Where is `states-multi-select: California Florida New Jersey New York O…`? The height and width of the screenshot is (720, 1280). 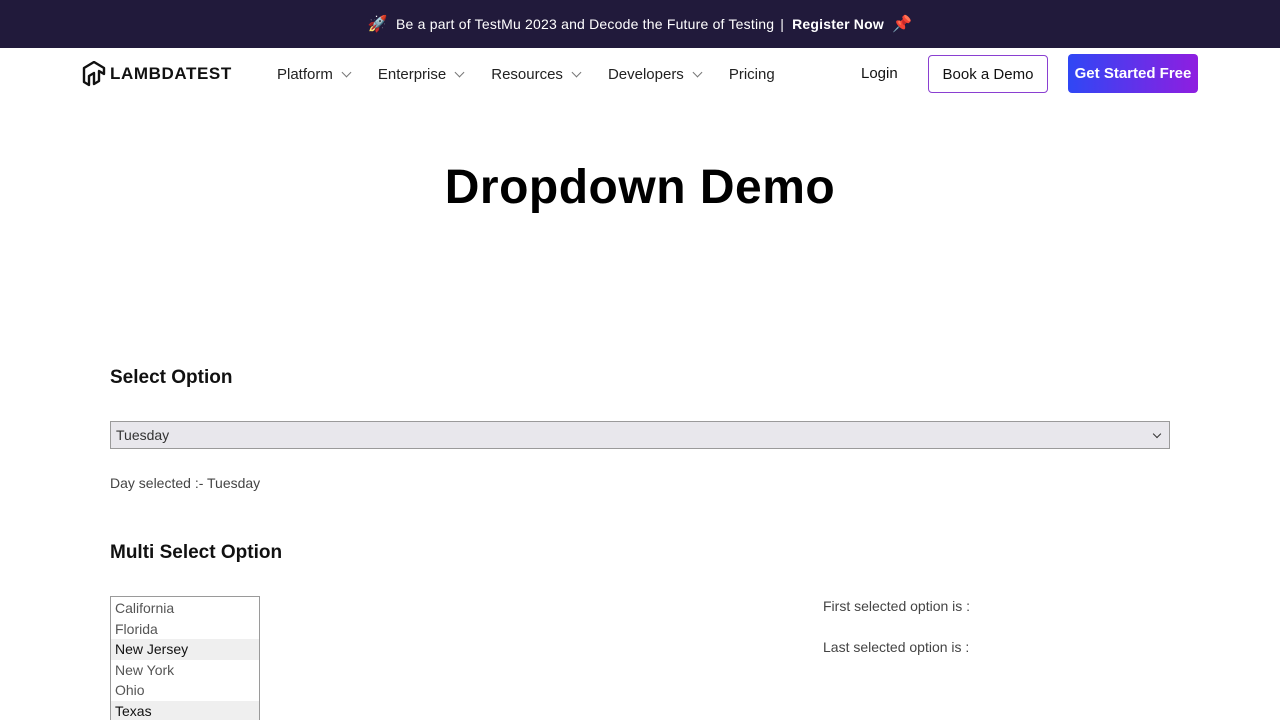 states-multi-select: California Florida New Jersey New York O… is located at coordinates (185, 658).